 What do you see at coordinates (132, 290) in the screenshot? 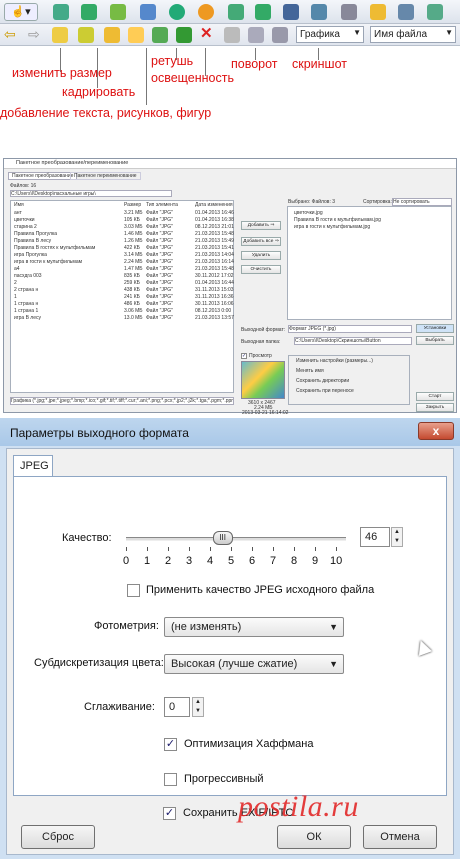
I see `file-size: 438 КБ` at bounding box center [132, 290].